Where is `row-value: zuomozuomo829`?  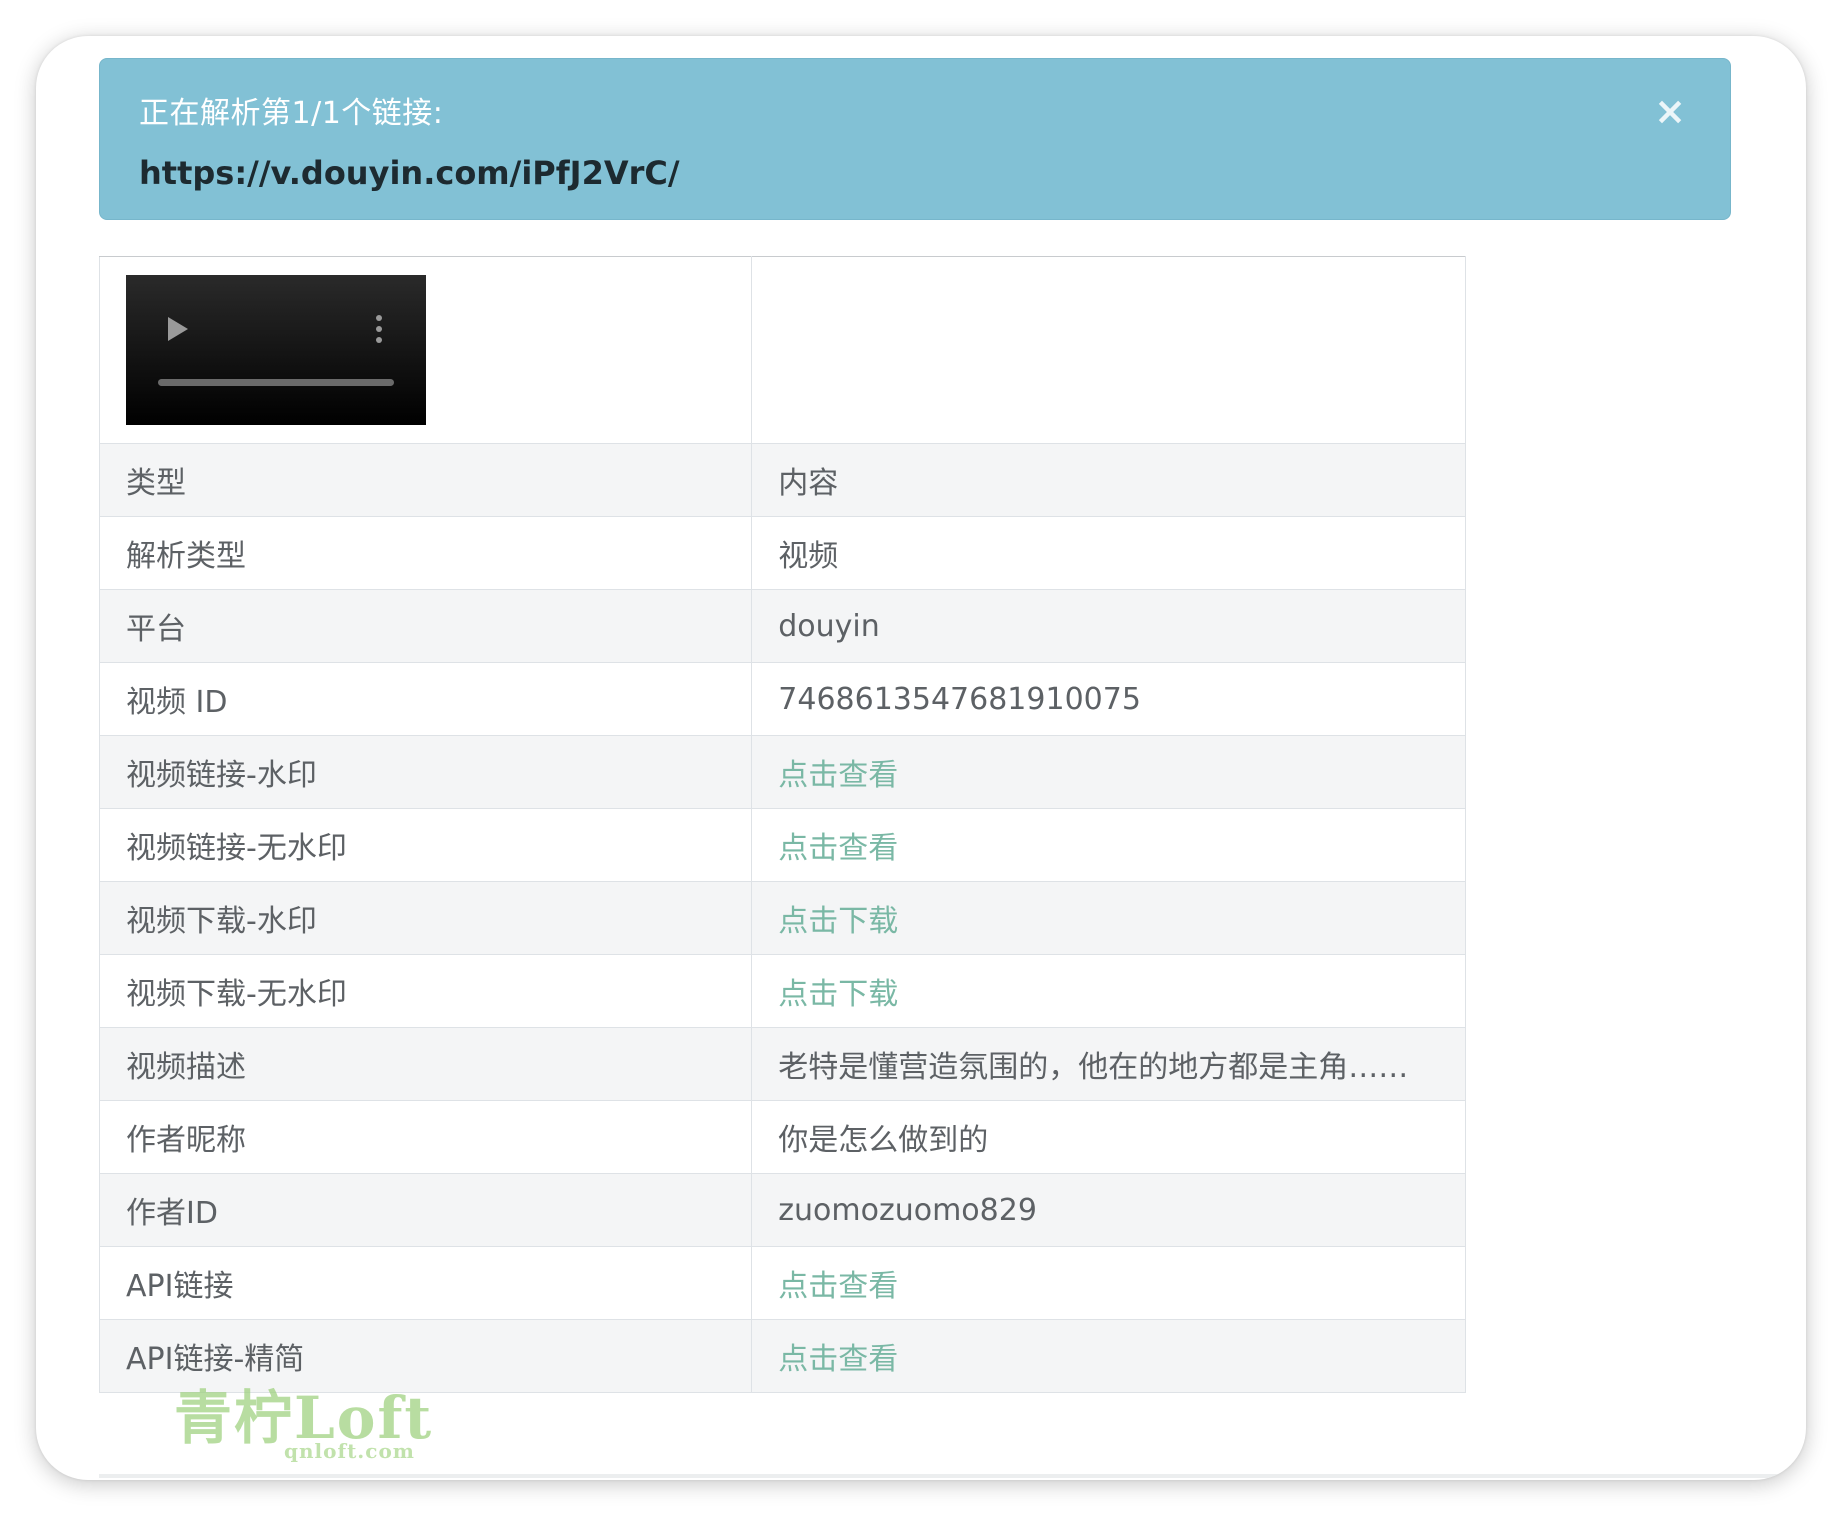
row-value: zuomozuomo829 is located at coordinates (1108, 1210).